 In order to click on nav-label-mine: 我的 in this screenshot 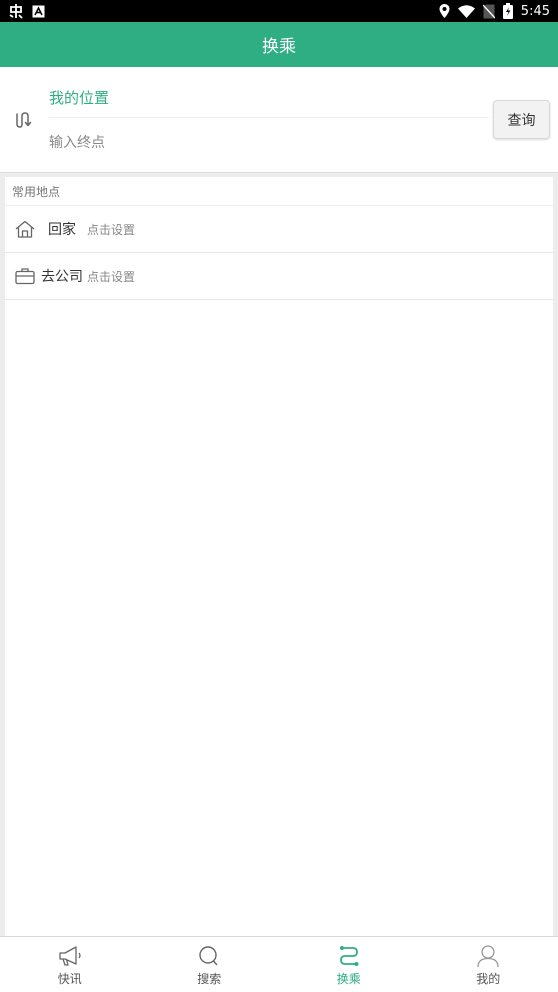, I will do `click(488, 979)`.